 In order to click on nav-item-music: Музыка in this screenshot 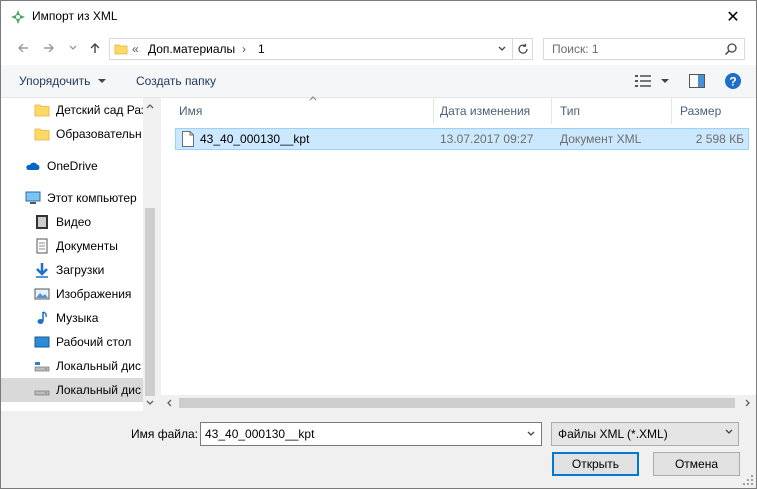, I will do `click(72, 318)`.